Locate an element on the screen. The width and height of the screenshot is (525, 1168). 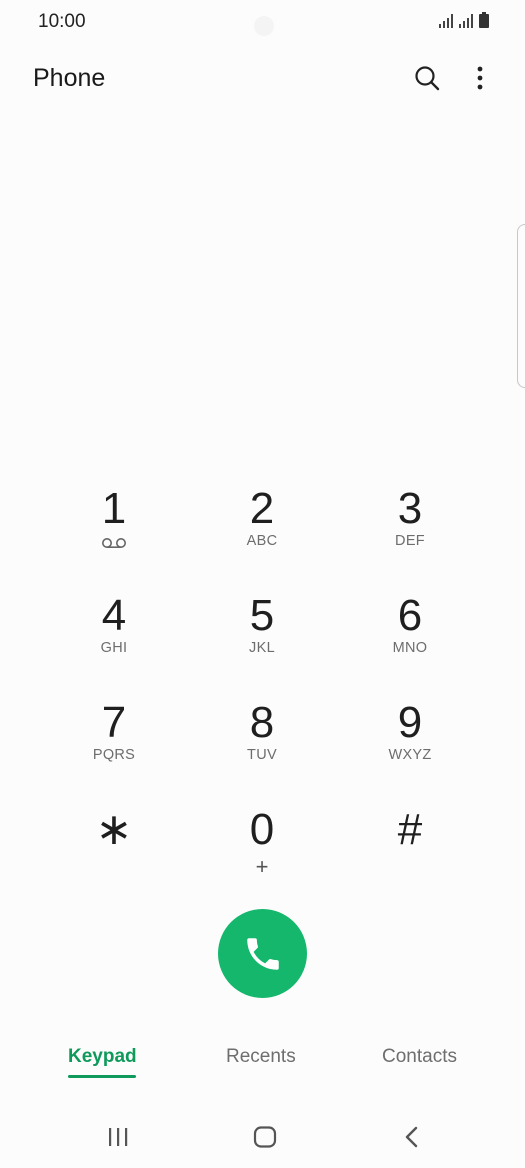
key-9: 9 WXYZ is located at coordinates (410, 750).